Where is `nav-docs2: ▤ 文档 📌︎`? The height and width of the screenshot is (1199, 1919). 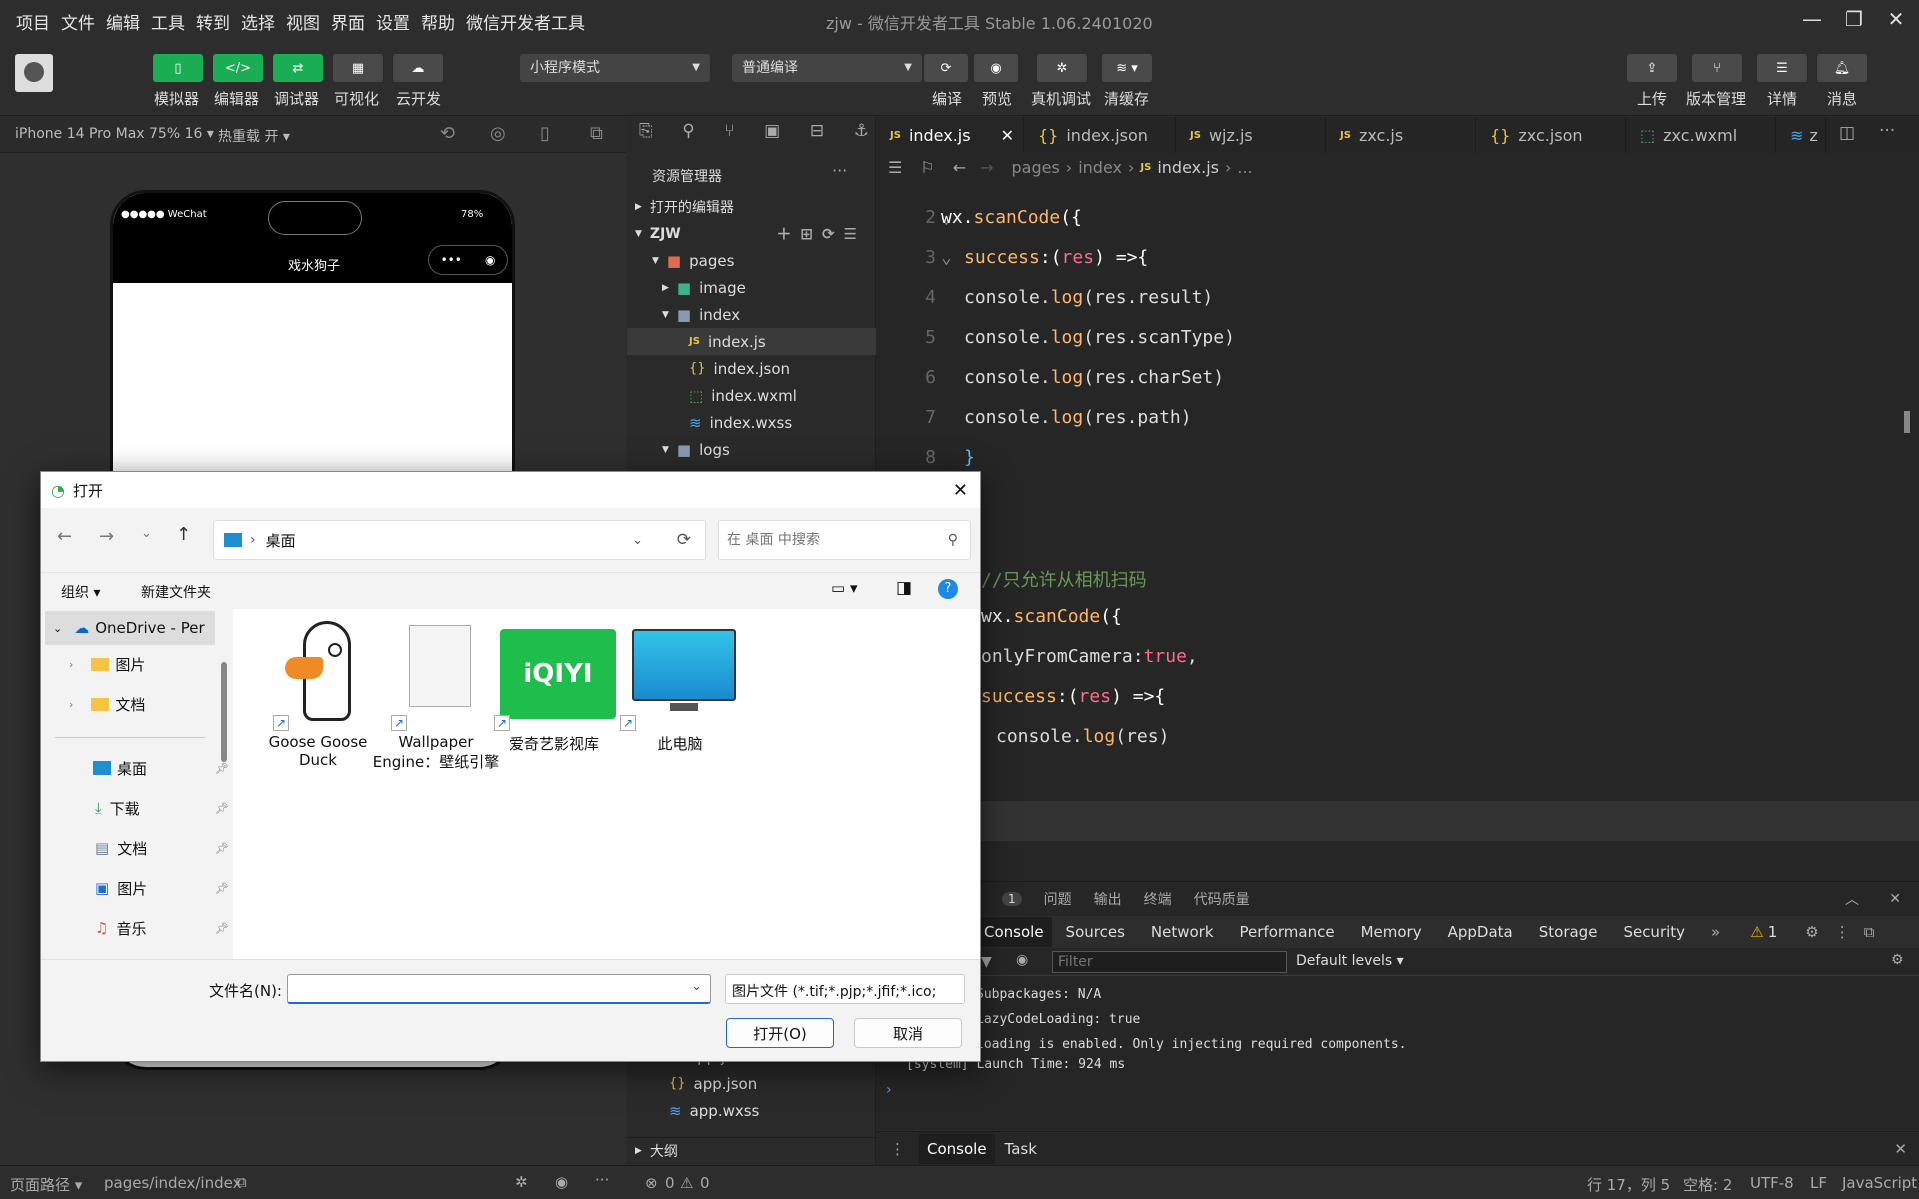
nav-docs2: ▤ 文档 📌︎ is located at coordinates (141, 848).